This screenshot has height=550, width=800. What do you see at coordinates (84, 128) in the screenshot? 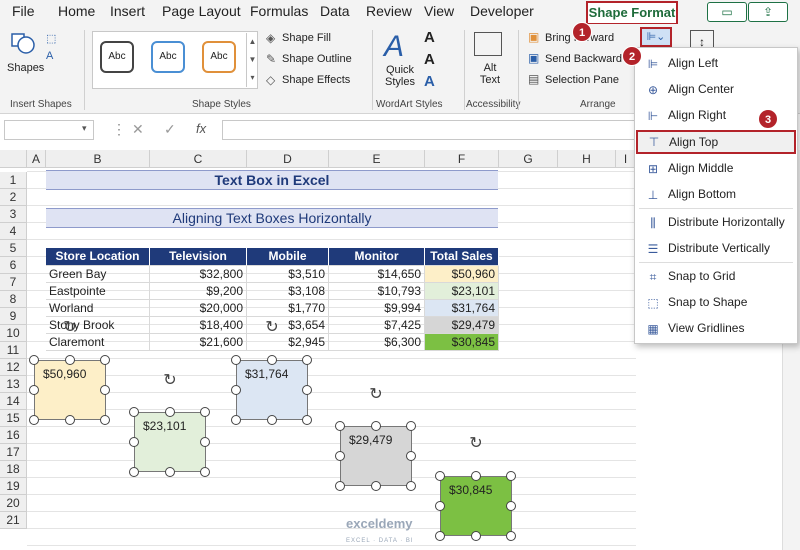
I see `chevron-down-icon: ▾` at bounding box center [84, 128].